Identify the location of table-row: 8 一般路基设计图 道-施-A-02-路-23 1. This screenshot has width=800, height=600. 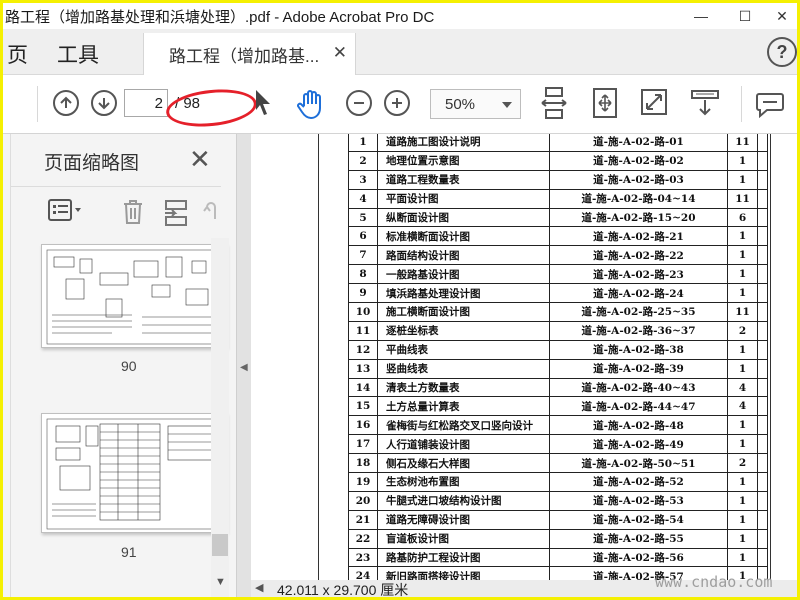
(558, 274).